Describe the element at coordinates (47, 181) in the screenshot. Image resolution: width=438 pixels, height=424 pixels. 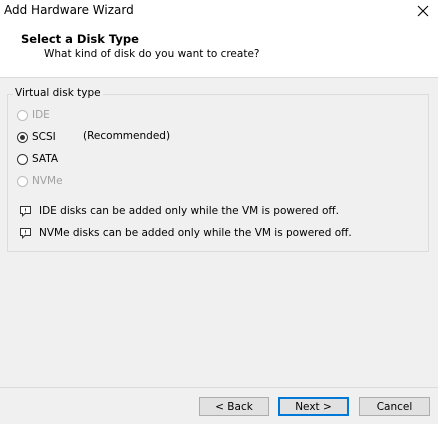
I see `radio-nvme-label: NVMe` at that location.